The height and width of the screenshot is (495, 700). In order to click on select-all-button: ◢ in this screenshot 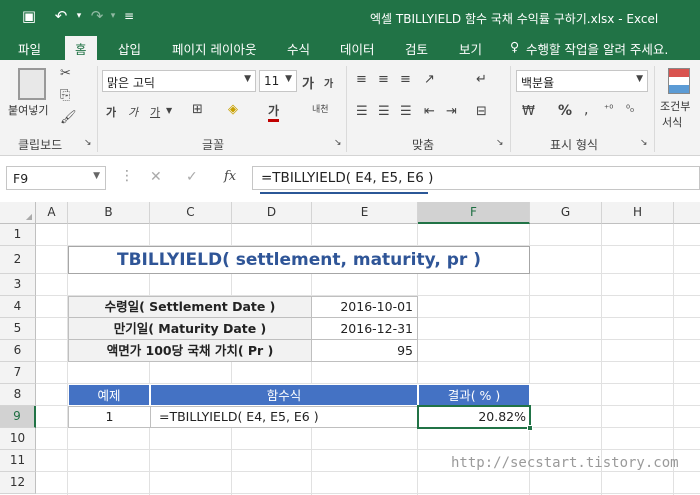, I will do `click(18, 213)`.